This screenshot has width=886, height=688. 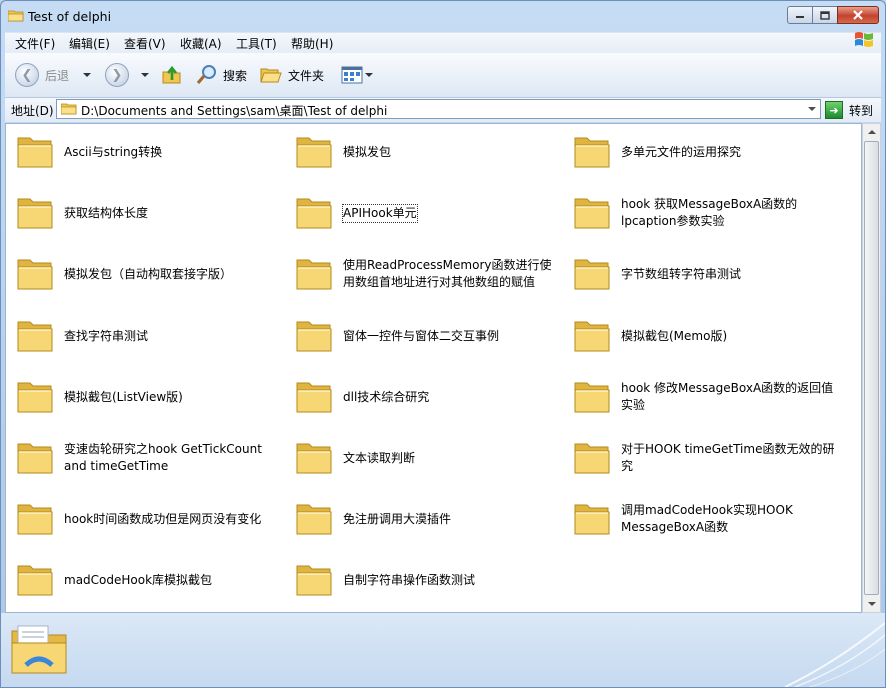 I want to click on folder-item: 文本读取判断, so click(x=430, y=465).